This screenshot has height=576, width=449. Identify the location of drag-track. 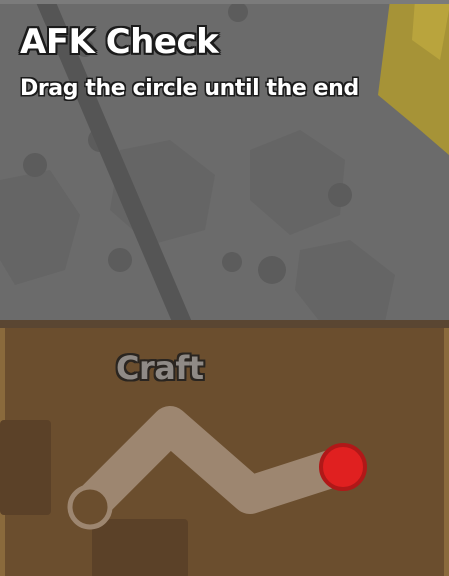
(215, 465).